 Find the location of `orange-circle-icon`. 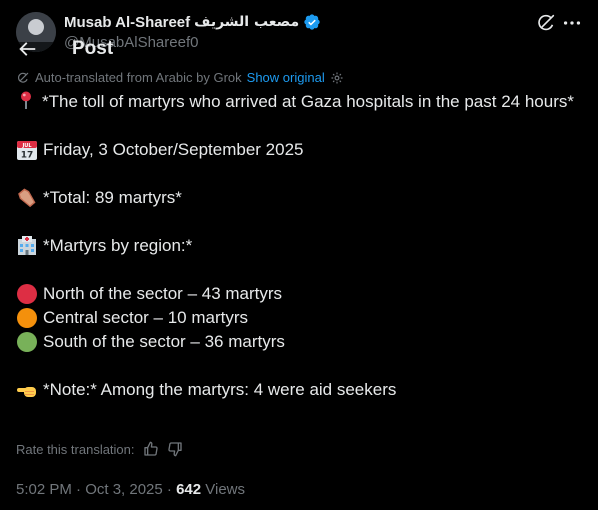

orange-circle-icon is located at coordinates (27, 318).